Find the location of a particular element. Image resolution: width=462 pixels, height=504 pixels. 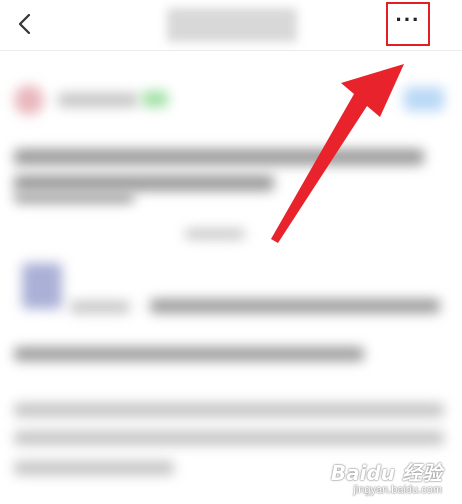

author-badge is located at coordinates (155, 99).